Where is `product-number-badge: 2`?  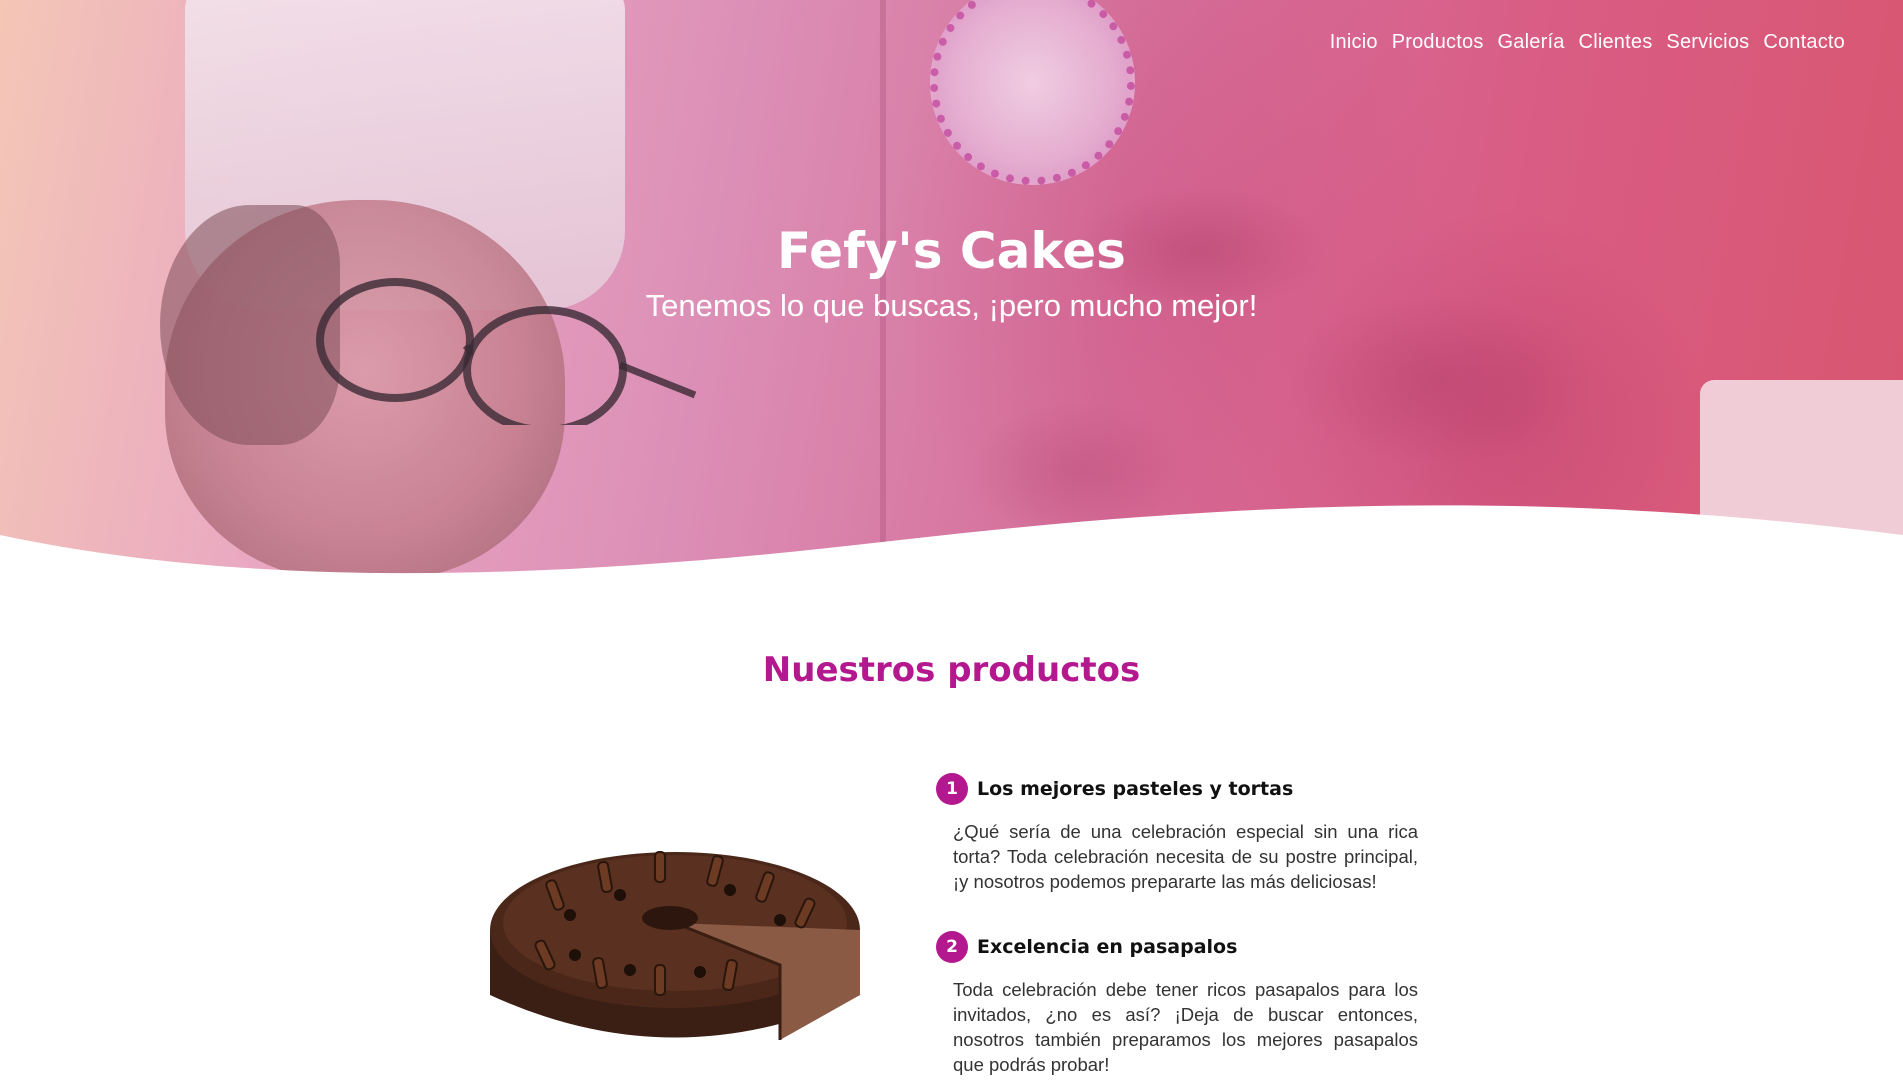 product-number-badge: 2 is located at coordinates (952, 947).